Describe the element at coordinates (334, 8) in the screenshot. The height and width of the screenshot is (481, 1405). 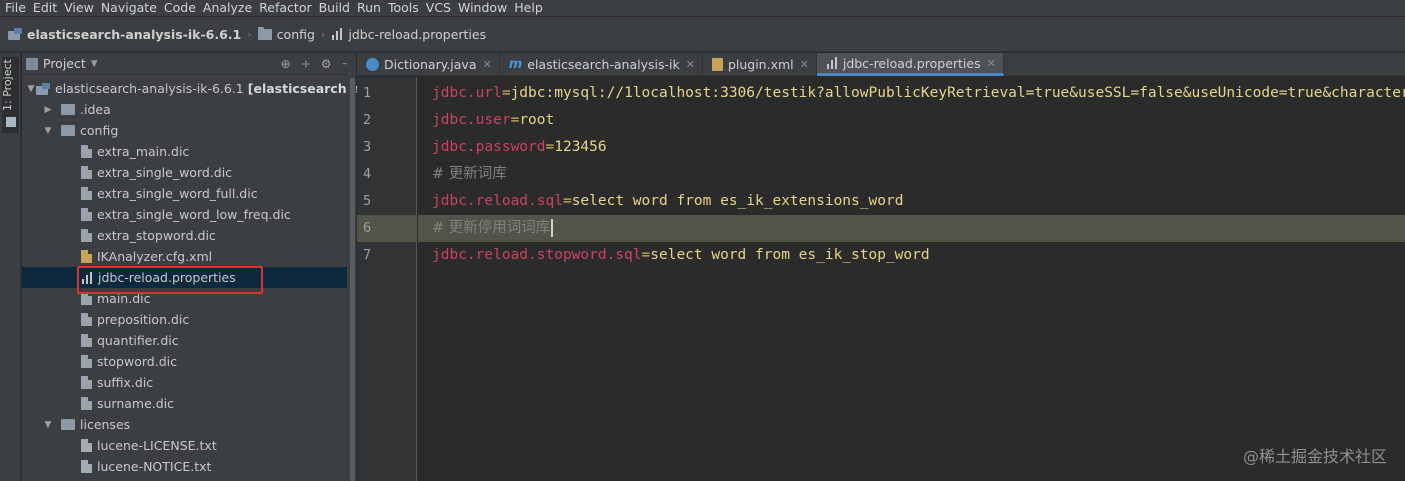
I see `menu-build: Build` at that location.